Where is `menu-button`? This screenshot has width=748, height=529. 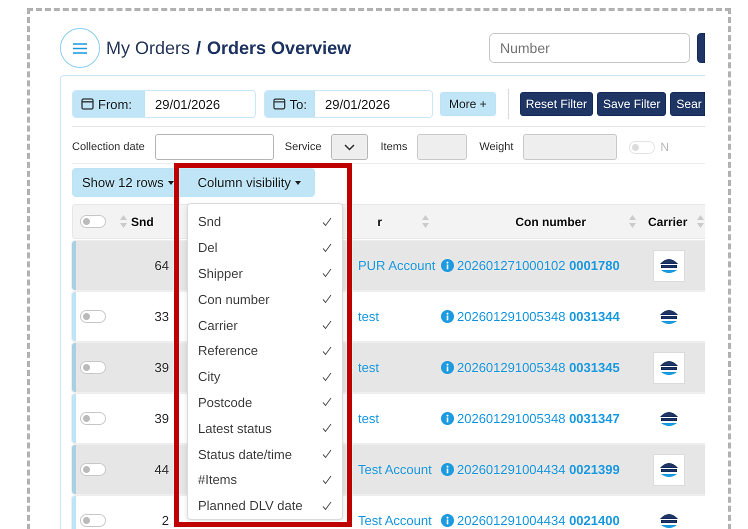 menu-button is located at coordinates (80, 48).